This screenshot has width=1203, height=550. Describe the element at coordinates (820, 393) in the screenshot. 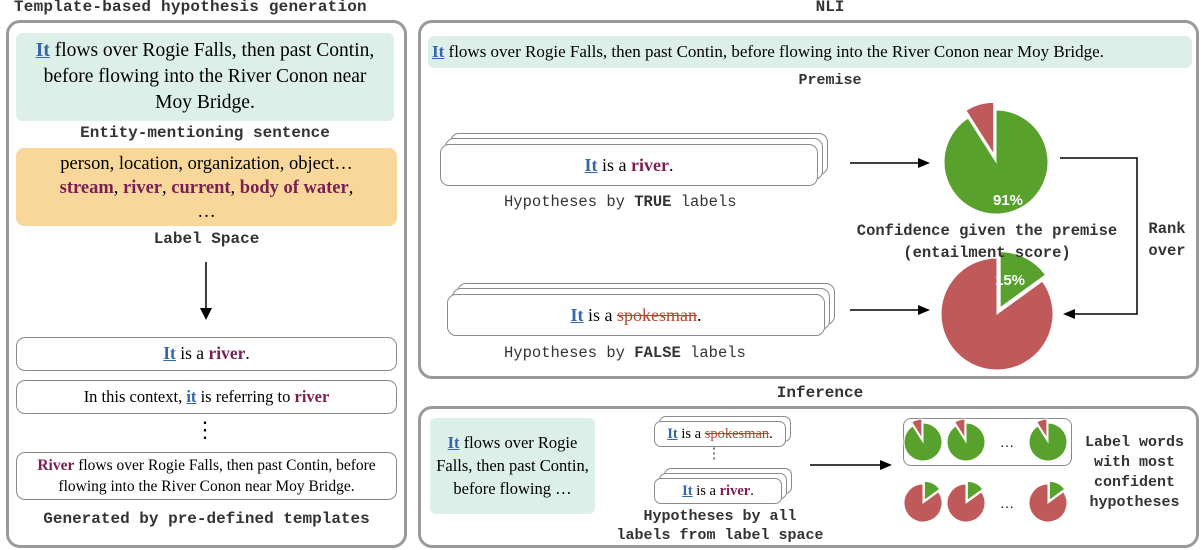

I see `inference-title: Inference` at that location.